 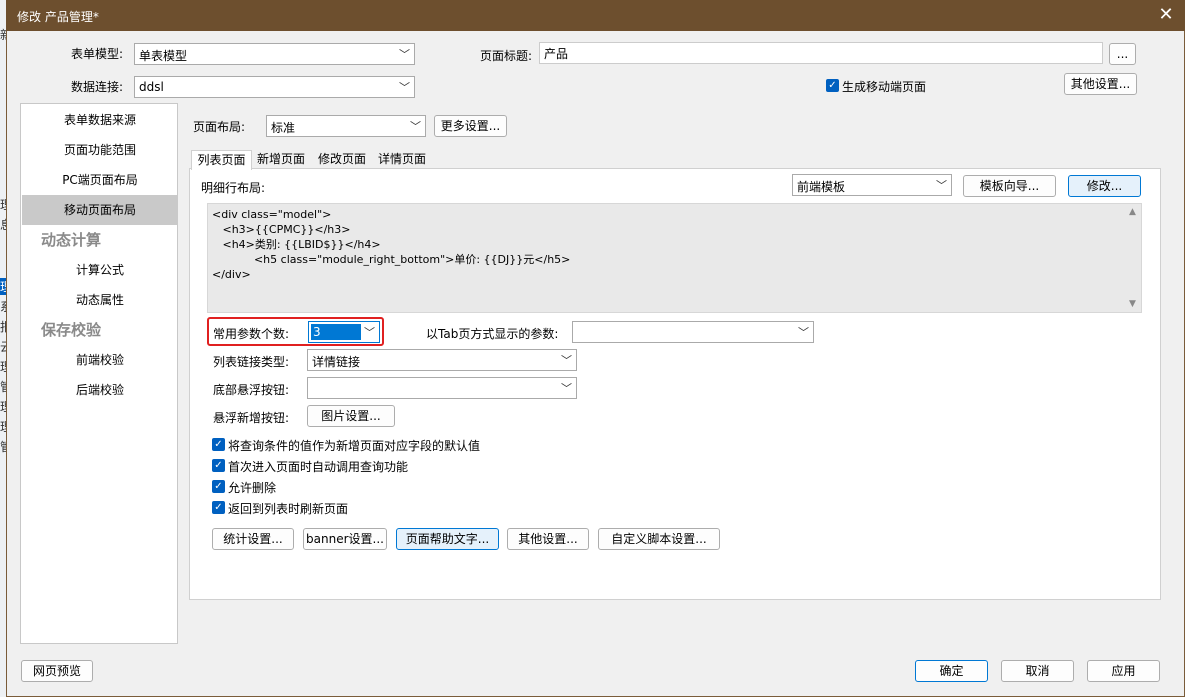 I want to click on tab-params-select: ﹀, so click(x=693, y=332).